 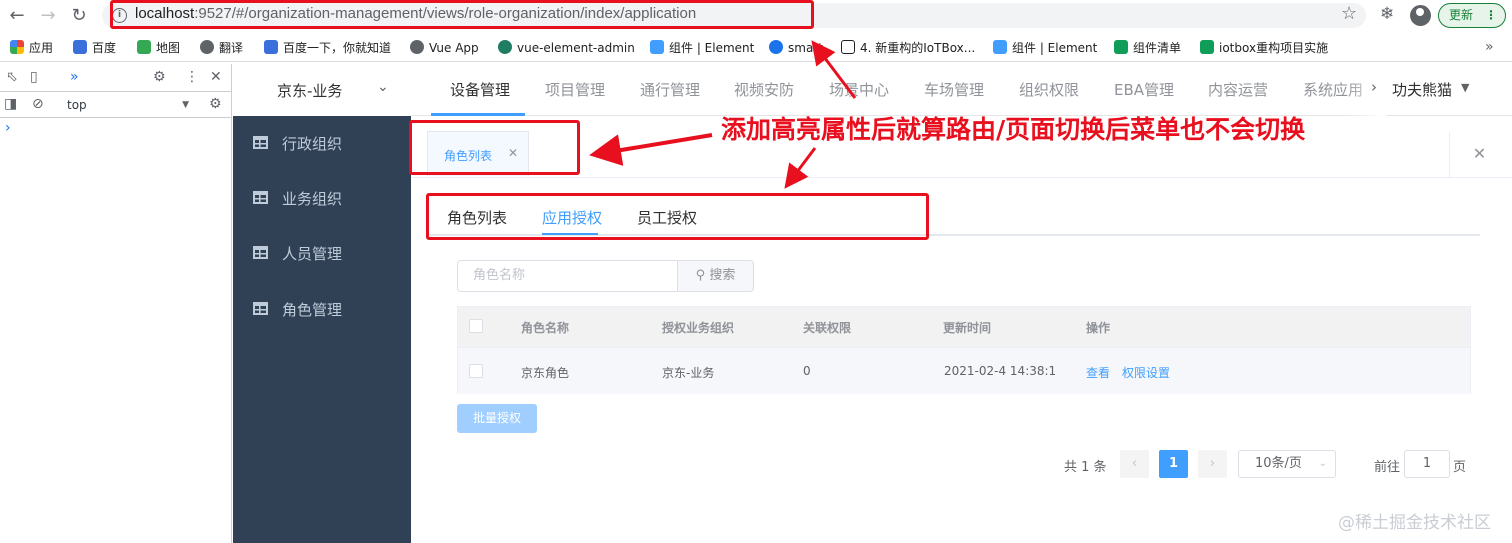 I want to click on sheets-icon, so click(x=1121, y=47).